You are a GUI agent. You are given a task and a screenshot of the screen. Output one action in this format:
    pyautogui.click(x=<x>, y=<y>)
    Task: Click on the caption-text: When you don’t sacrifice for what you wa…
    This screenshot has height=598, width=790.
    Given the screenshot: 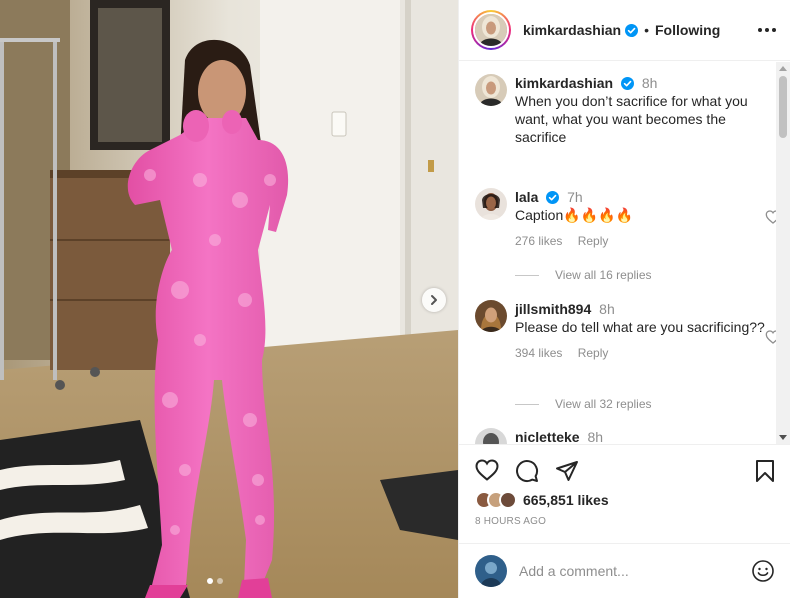 What is the action you would take?
    pyautogui.click(x=631, y=119)
    